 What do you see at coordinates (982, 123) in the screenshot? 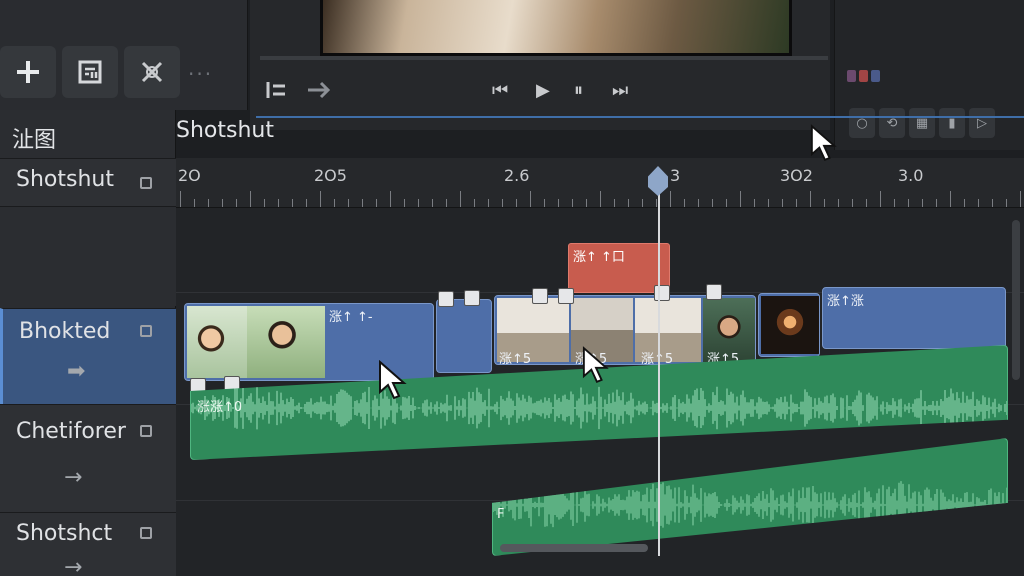
I see `play-small-icon: ▷` at bounding box center [982, 123].